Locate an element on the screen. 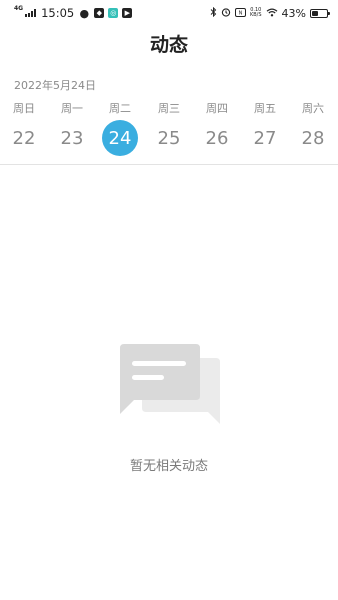 Image resolution: width=338 pixels, height=600 pixels. status-bar: 4G 15:05 ● ◆ ◎ ▶ N 0.10 KB/S 43% is located at coordinates (169, 13).